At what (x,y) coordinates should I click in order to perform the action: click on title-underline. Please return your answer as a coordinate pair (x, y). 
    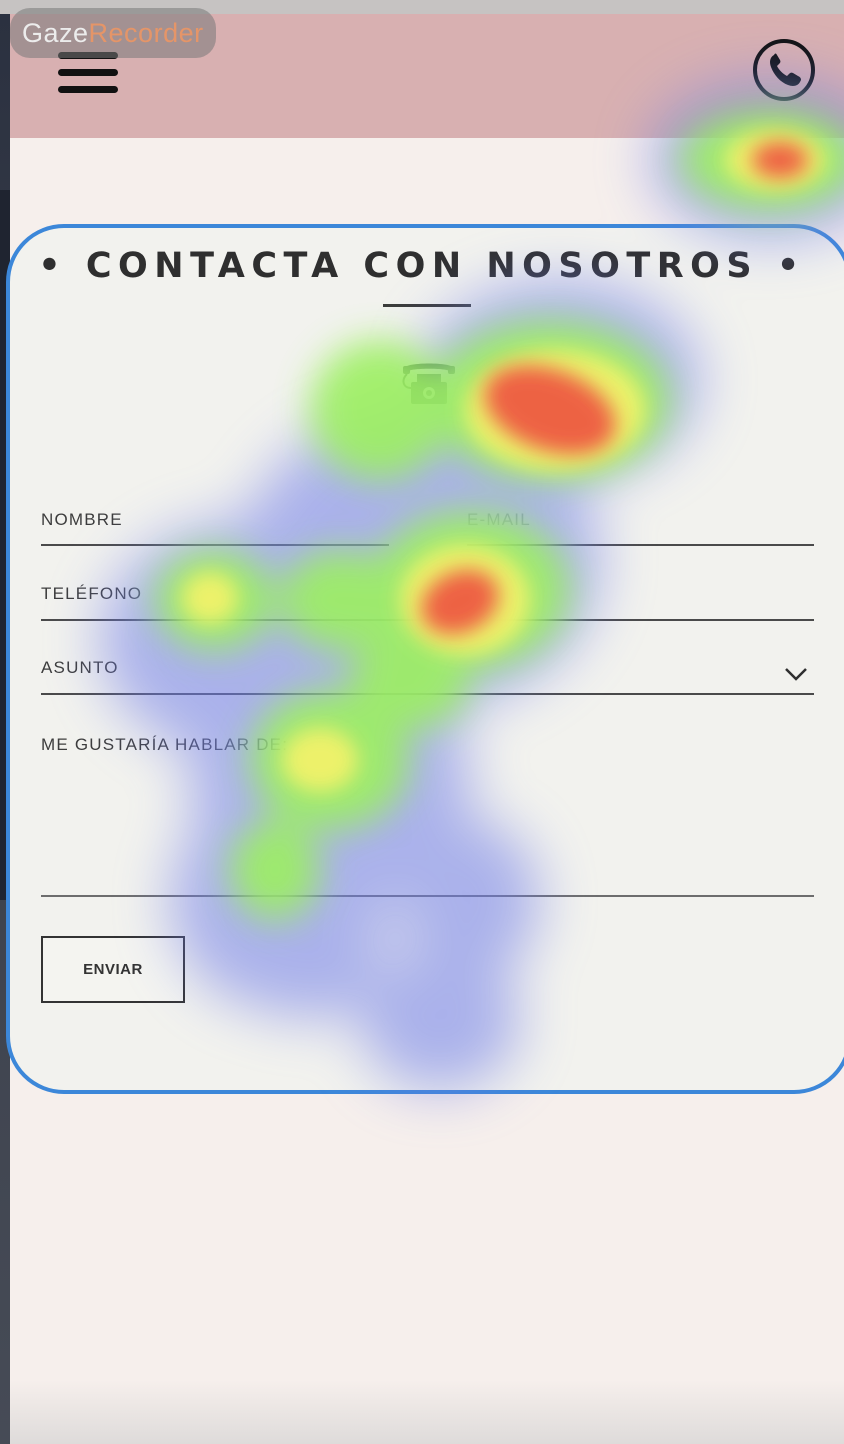
    Looking at the image, I should click on (427, 305).